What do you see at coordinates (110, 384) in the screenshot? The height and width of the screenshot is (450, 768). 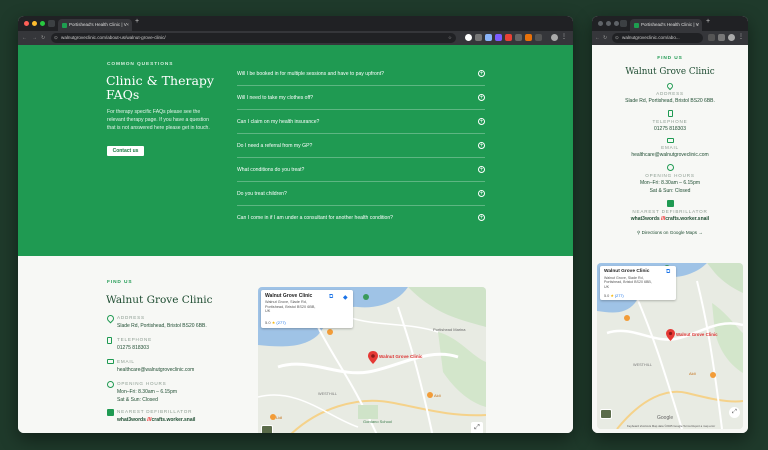 I see `clock-icon` at bounding box center [110, 384].